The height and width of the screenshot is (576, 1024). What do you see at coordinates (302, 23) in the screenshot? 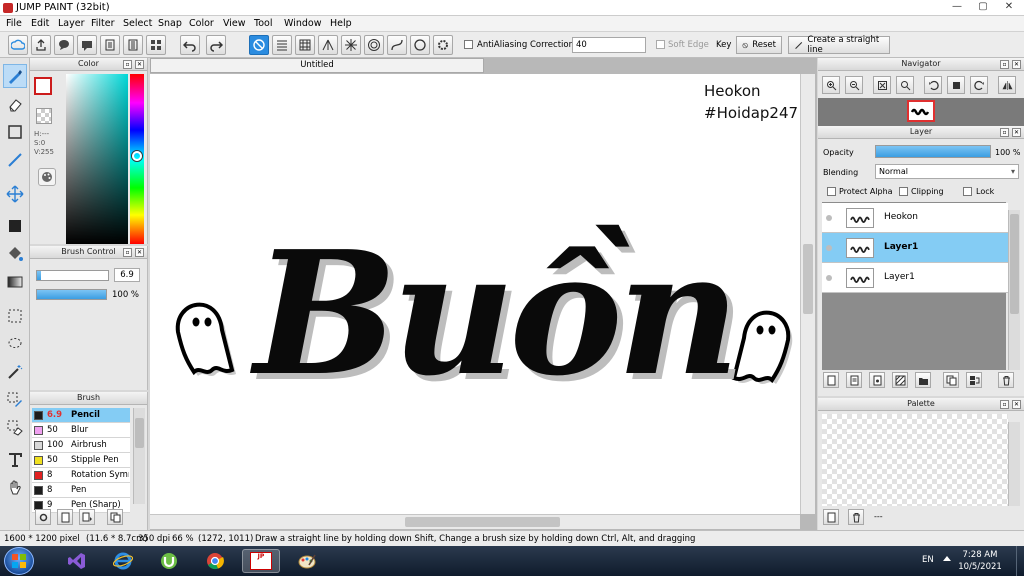
I see `menu-window: Window` at bounding box center [302, 23].